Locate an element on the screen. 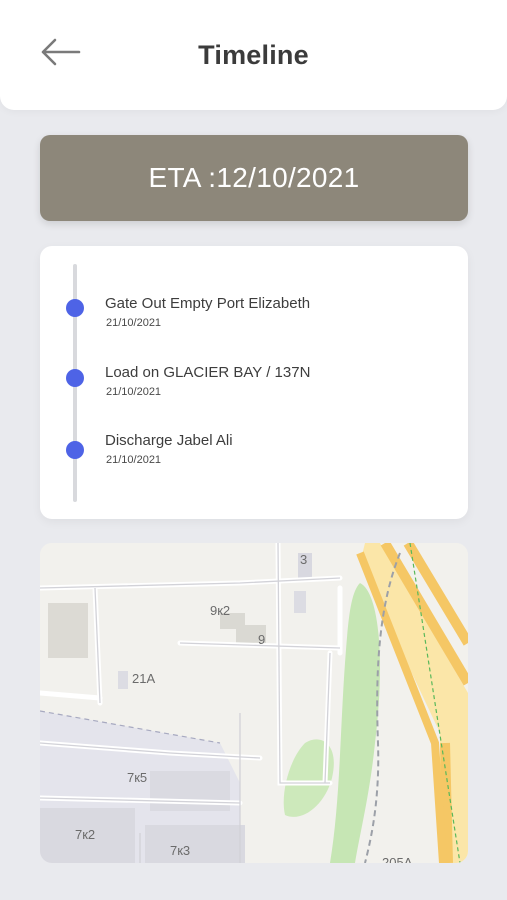 The height and width of the screenshot is (900, 507). timeline-event: Discharge Jabel Ali 21/10/2021 is located at coordinates (254, 456).